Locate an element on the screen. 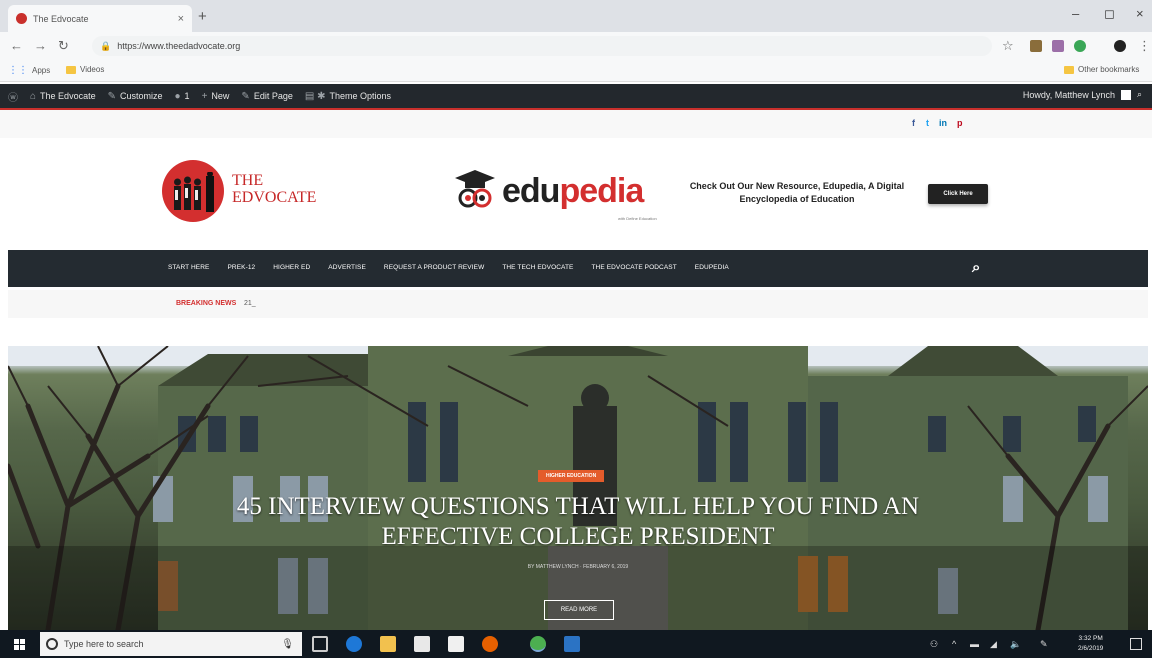 Image resolution: width=1152 pixels, height=658 pixels. admin-search-icon: ⌕ is located at coordinates (1139, 94).